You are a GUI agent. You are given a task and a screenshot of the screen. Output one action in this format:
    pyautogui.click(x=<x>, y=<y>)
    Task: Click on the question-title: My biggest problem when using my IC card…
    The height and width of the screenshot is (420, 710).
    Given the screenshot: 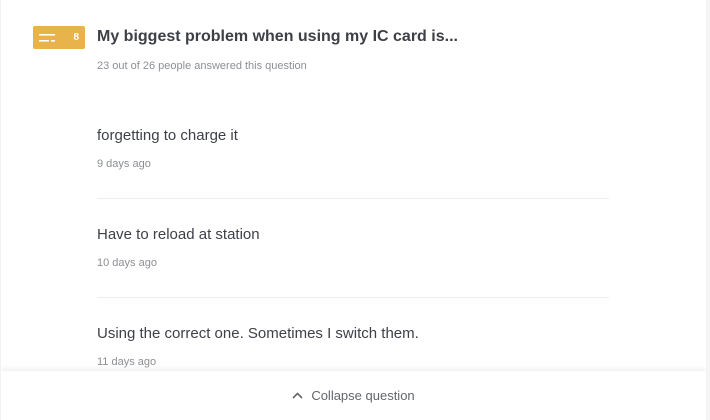 What is the action you would take?
    pyautogui.click(x=277, y=36)
    